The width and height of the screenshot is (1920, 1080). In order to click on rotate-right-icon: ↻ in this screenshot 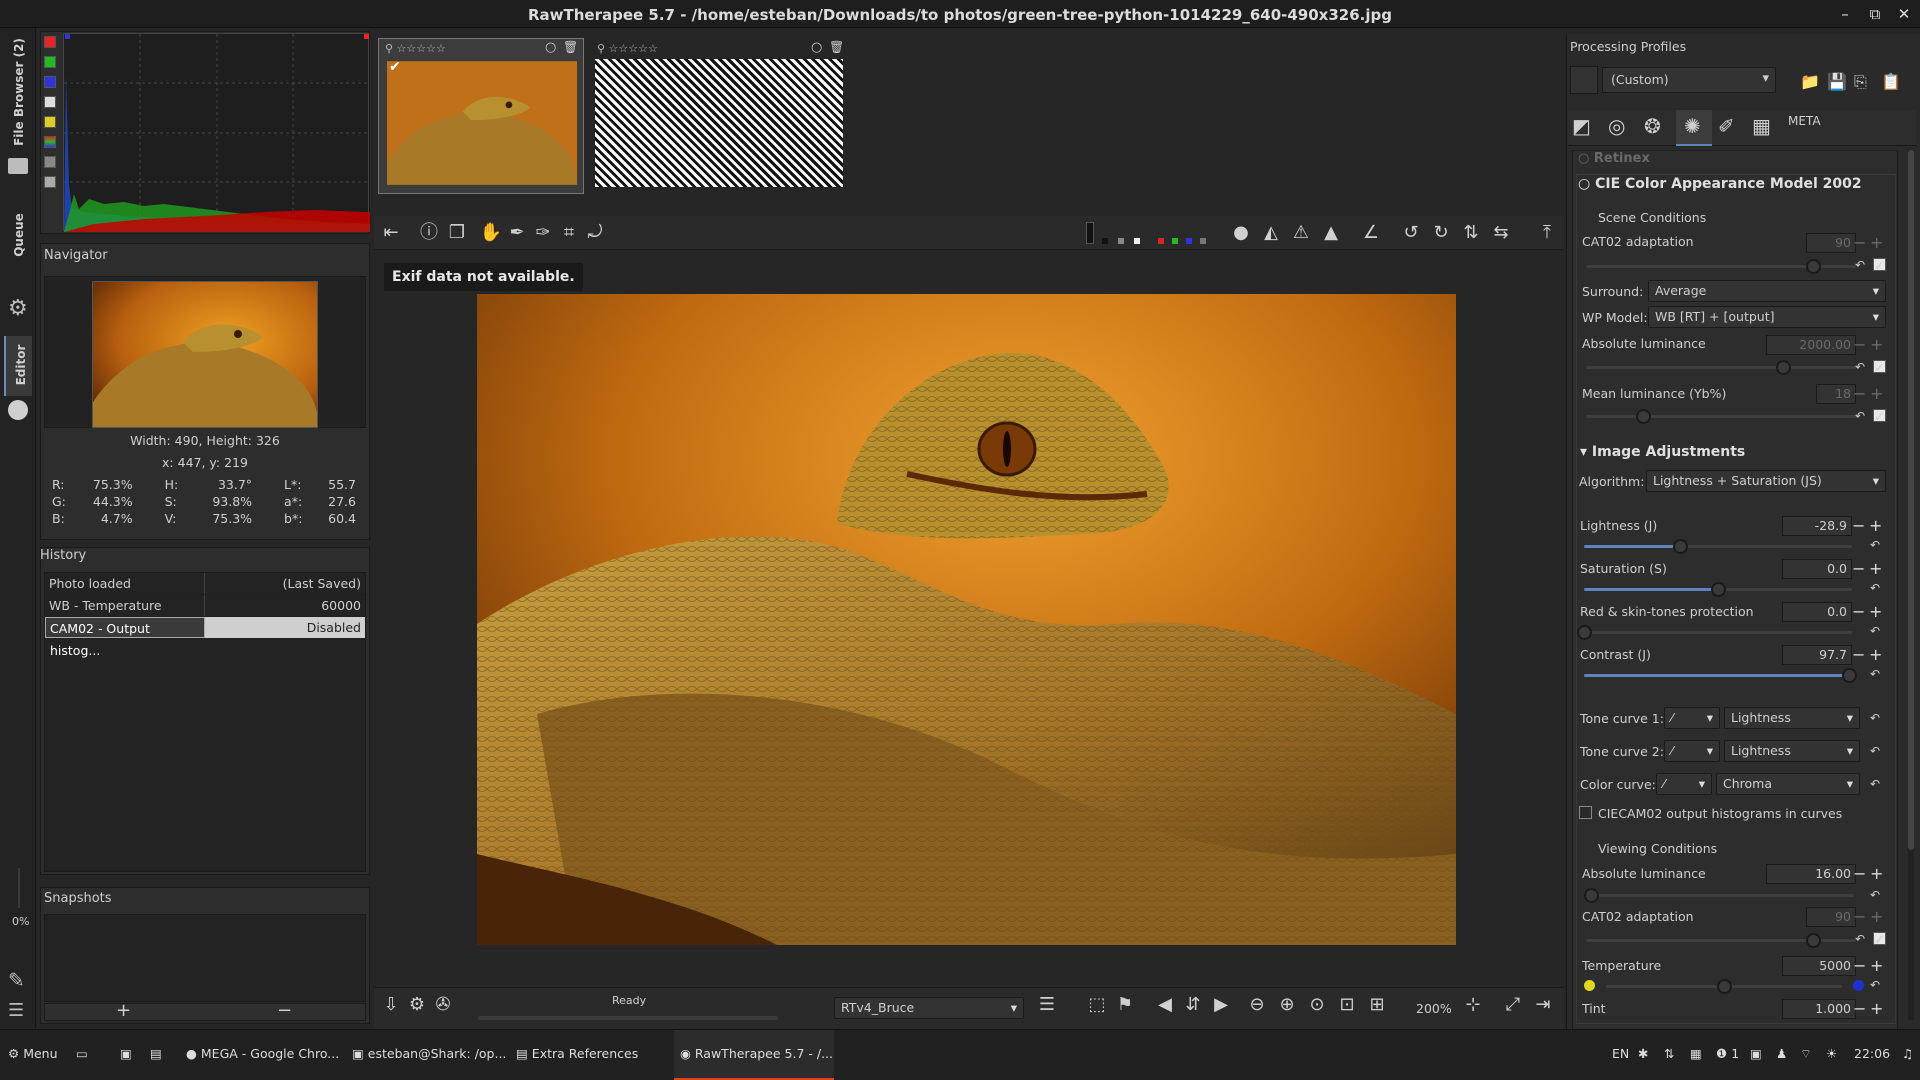, I will do `click(1441, 233)`.